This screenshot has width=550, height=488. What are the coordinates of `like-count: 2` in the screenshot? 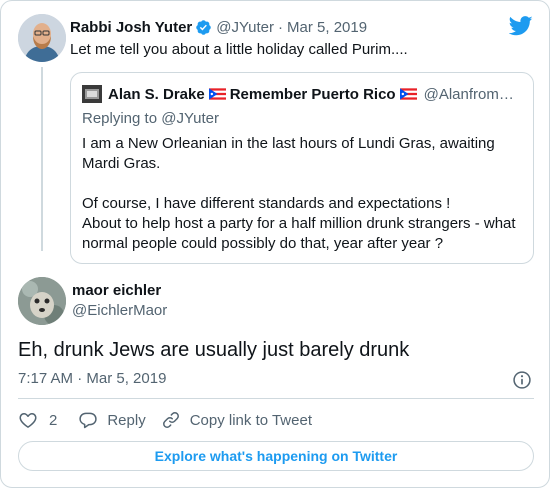 It's located at (53, 420).